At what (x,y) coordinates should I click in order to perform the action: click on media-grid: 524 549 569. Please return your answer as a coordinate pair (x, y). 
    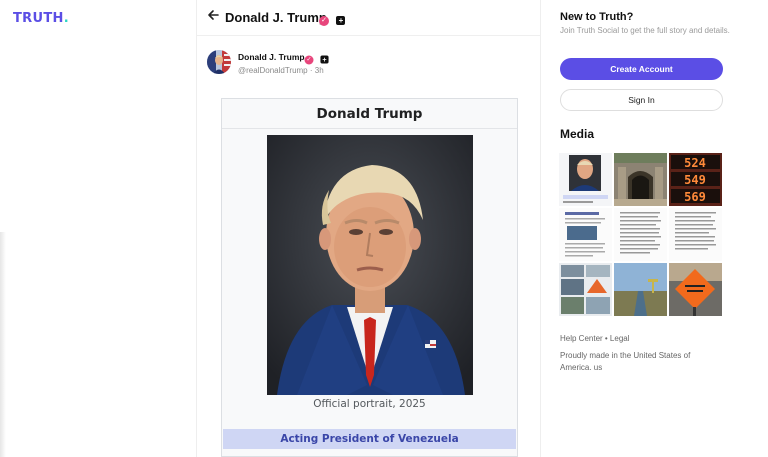
    Looking at the image, I should click on (641, 235).